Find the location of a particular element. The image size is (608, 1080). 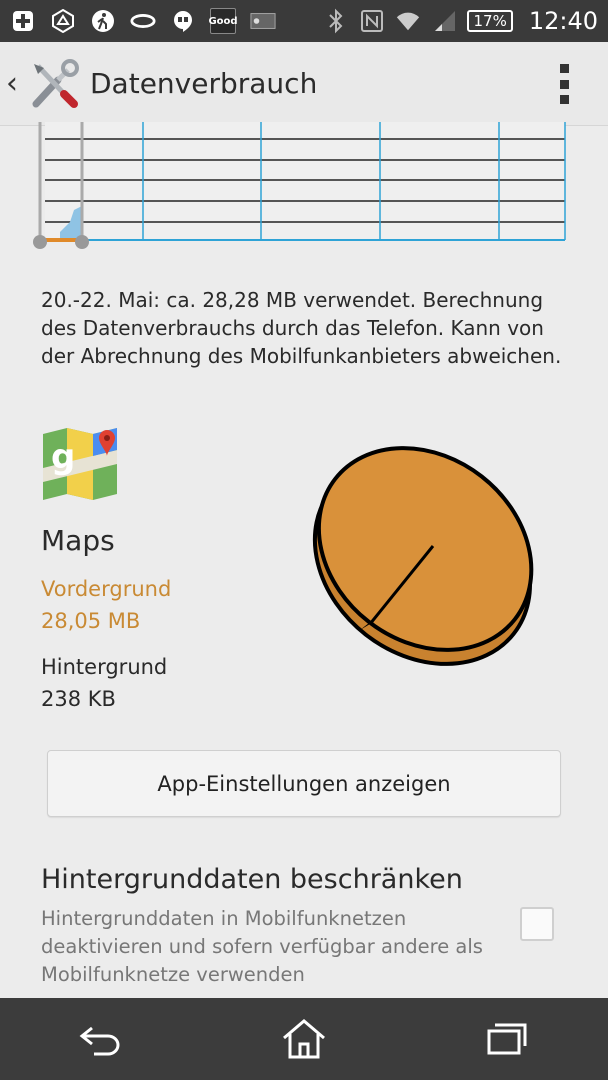

ingress-icon is located at coordinates (63, 21).